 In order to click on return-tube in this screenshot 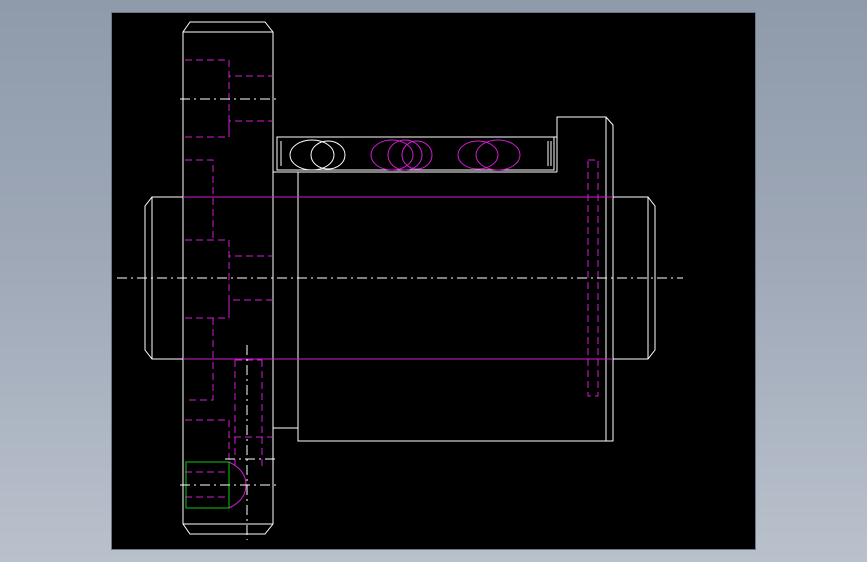, I will do `click(415, 153)`.